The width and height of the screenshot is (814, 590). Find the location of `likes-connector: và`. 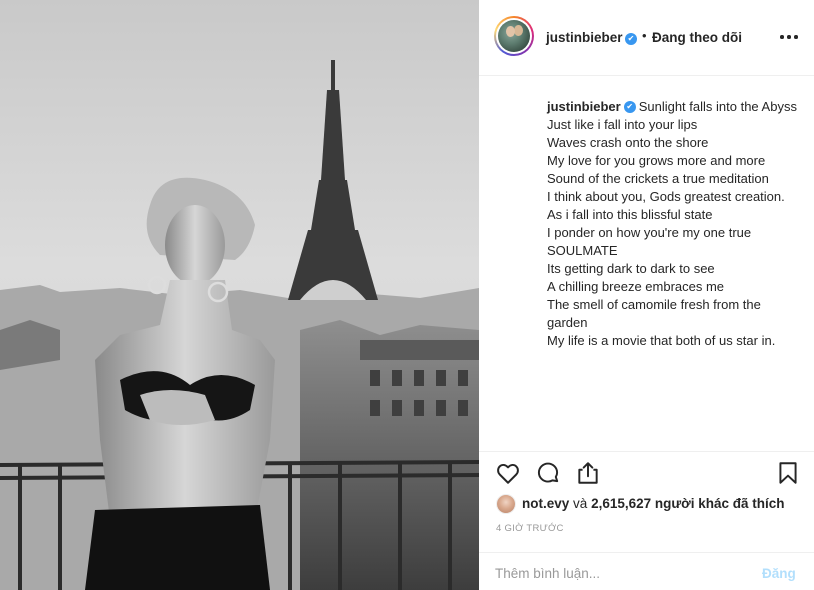

likes-connector: và is located at coordinates (580, 503).